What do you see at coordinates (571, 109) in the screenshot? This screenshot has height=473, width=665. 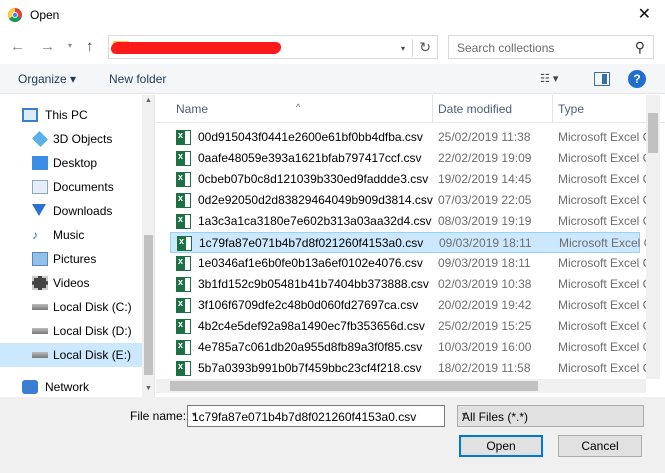 I see `column-type: Type` at bounding box center [571, 109].